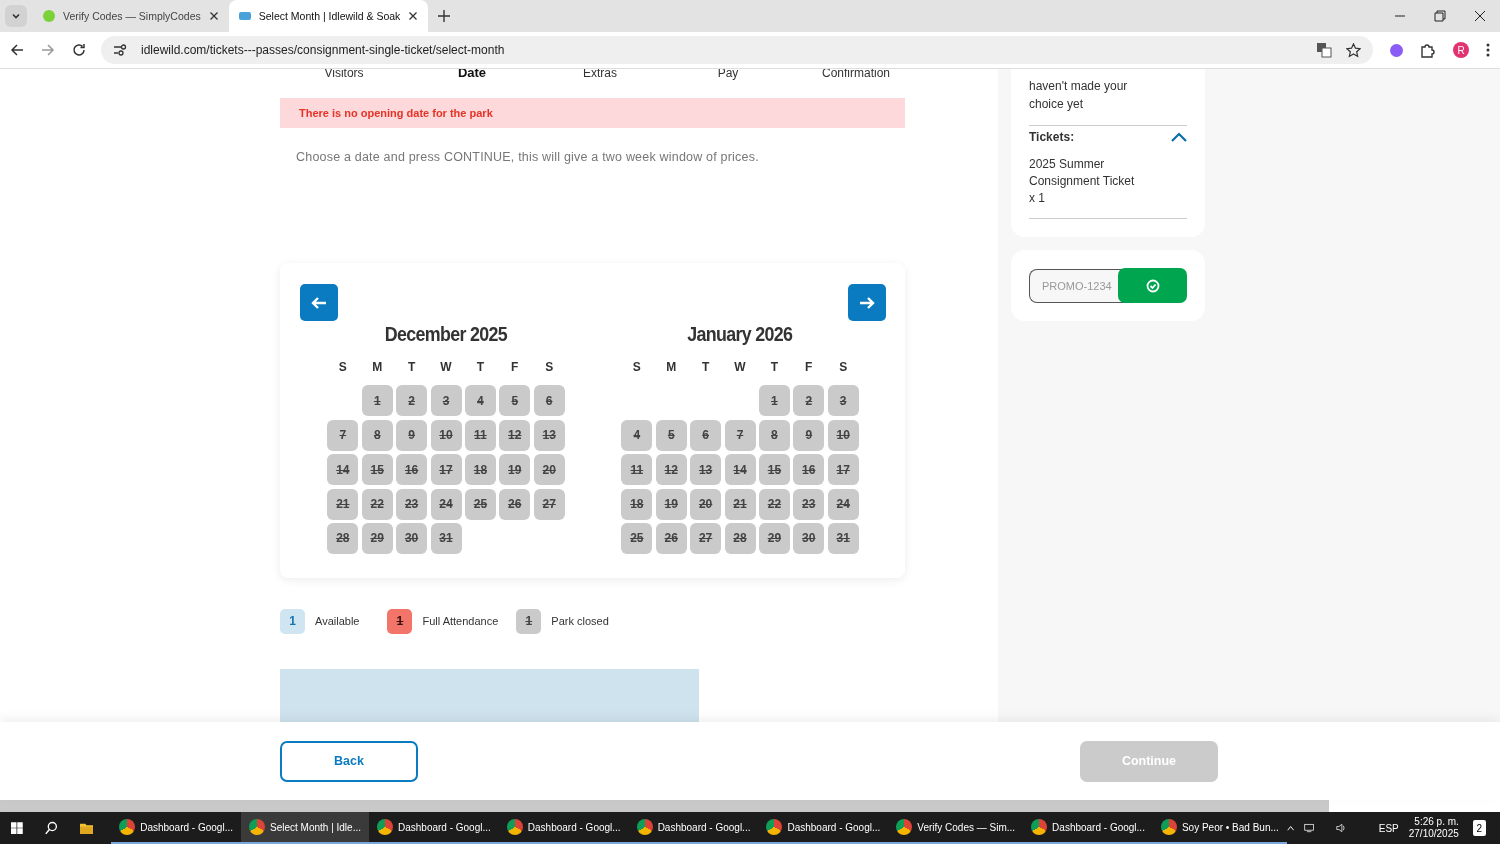 The image size is (1500, 844). I want to click on next-button, so click(867, 302).